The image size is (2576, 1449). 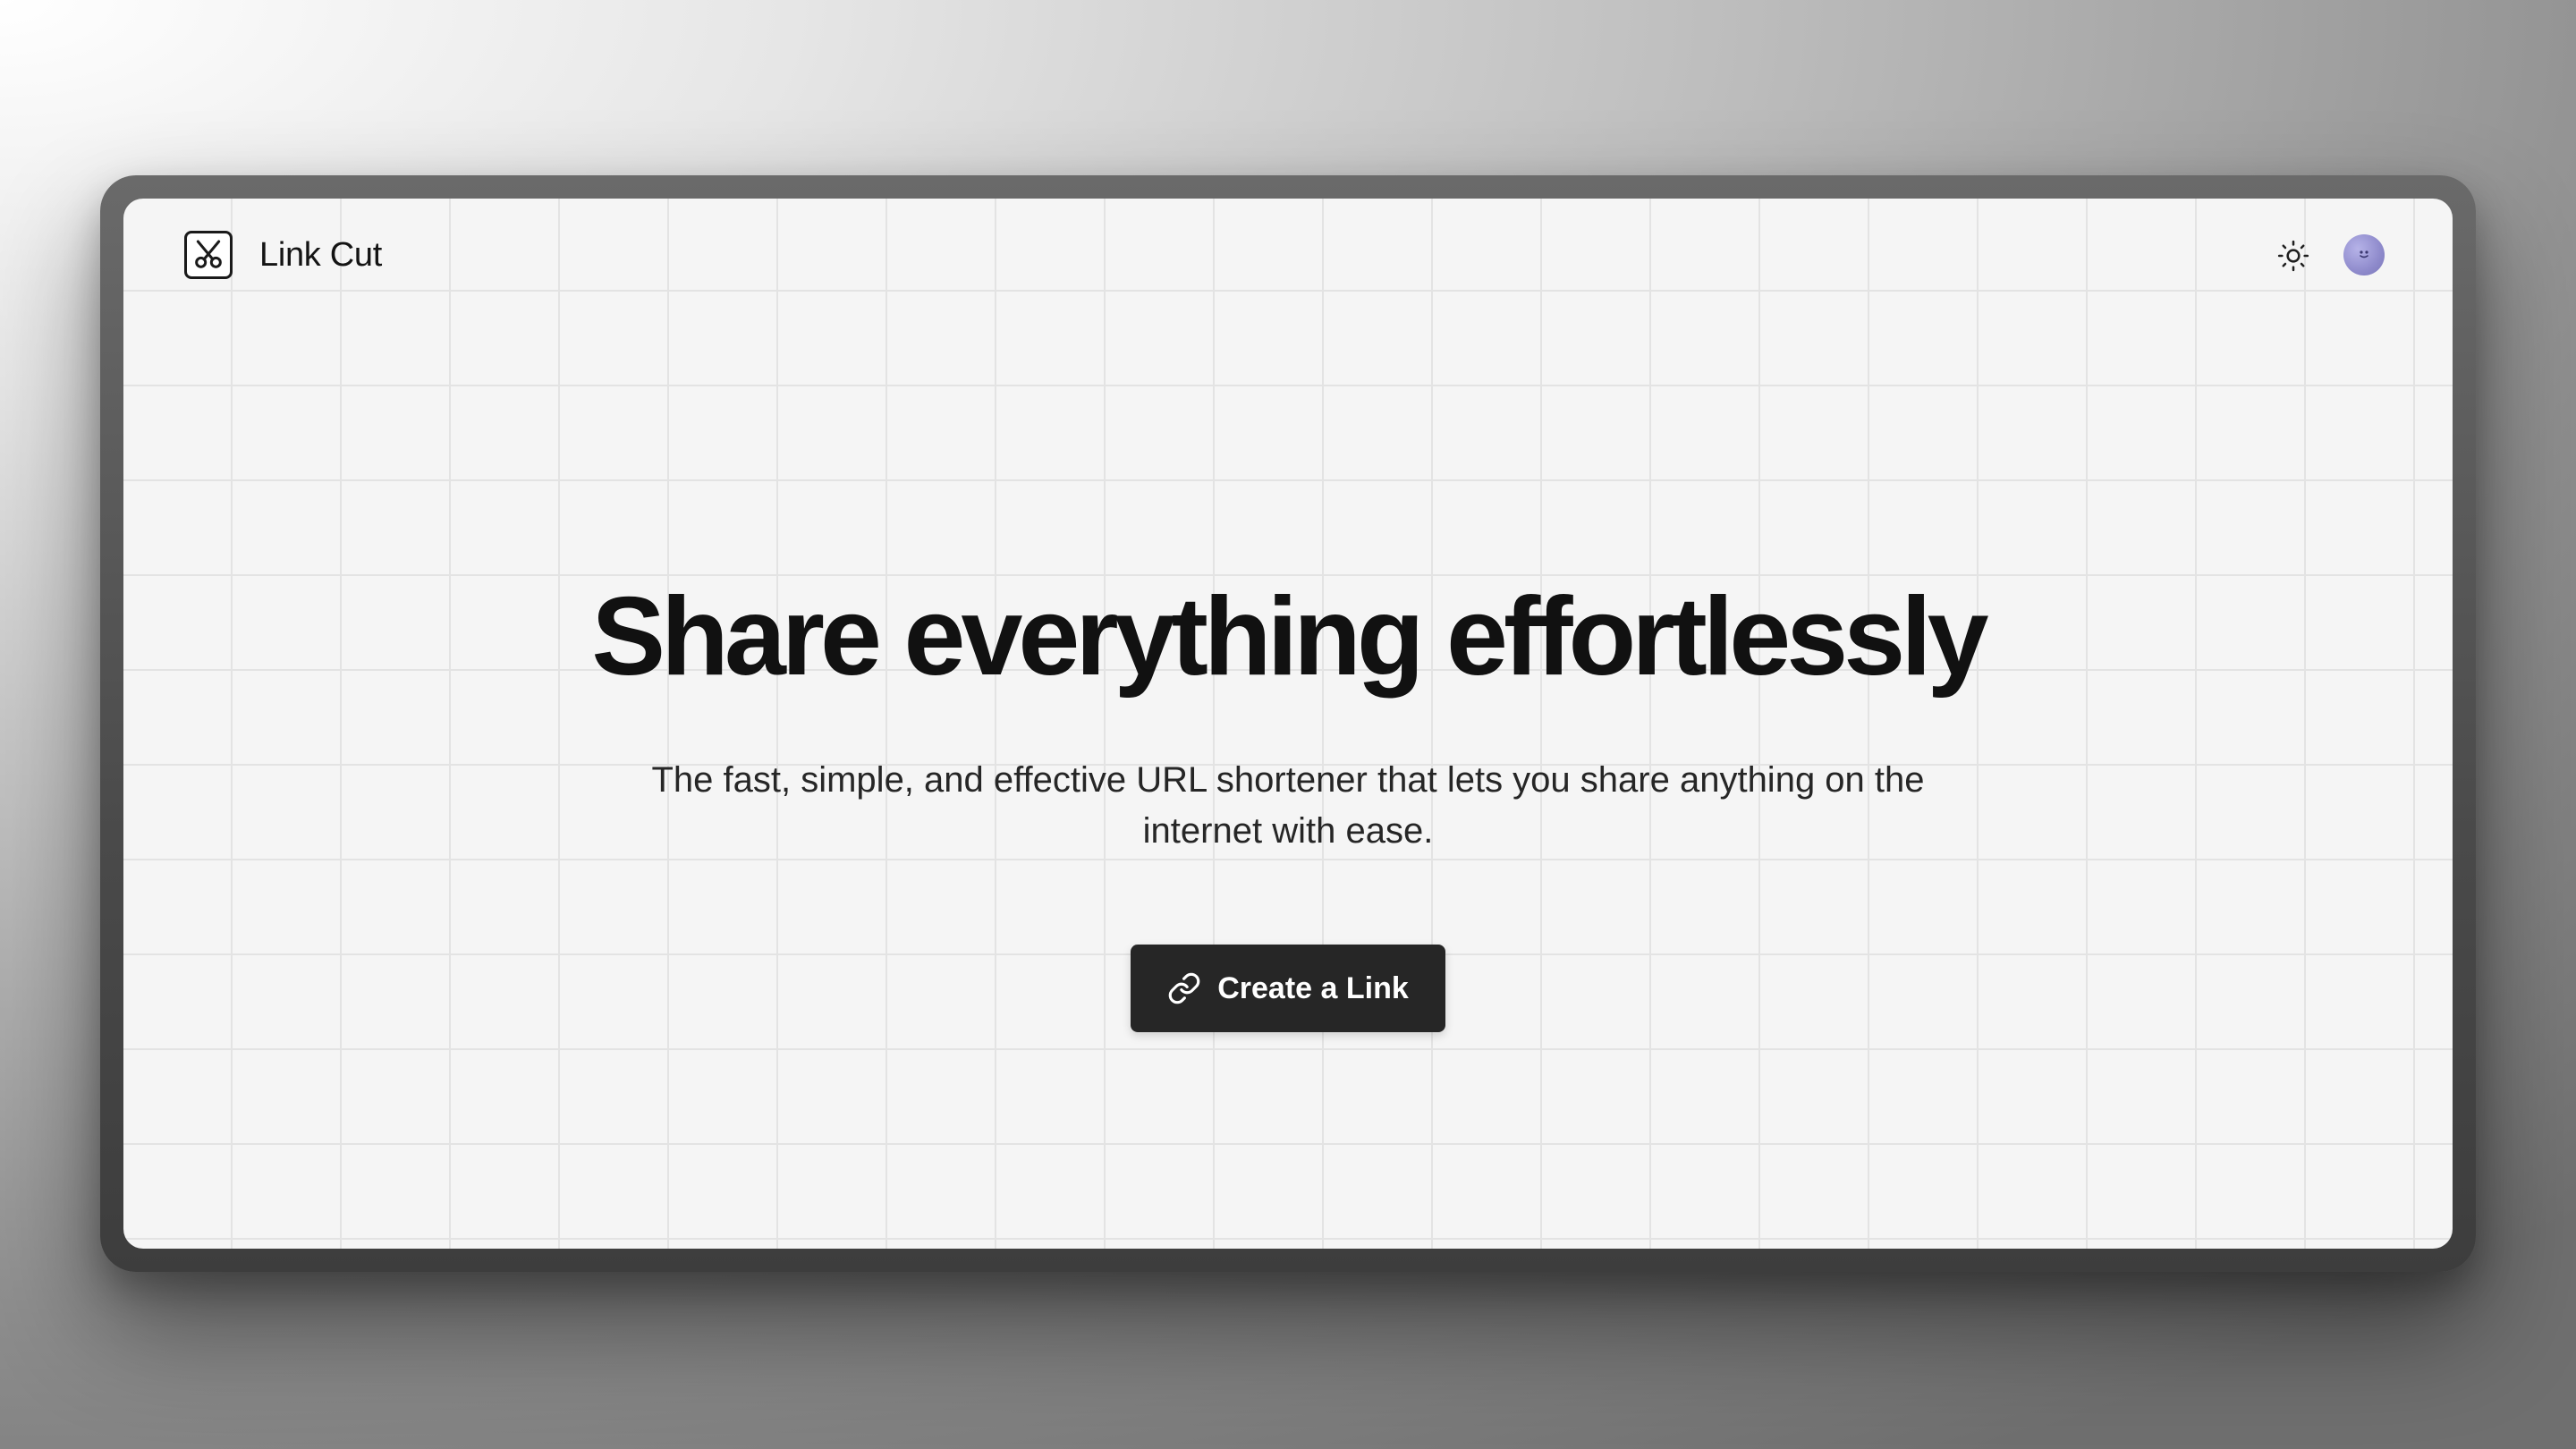 I want to click on link-icon, so click(x=1184, y=988).